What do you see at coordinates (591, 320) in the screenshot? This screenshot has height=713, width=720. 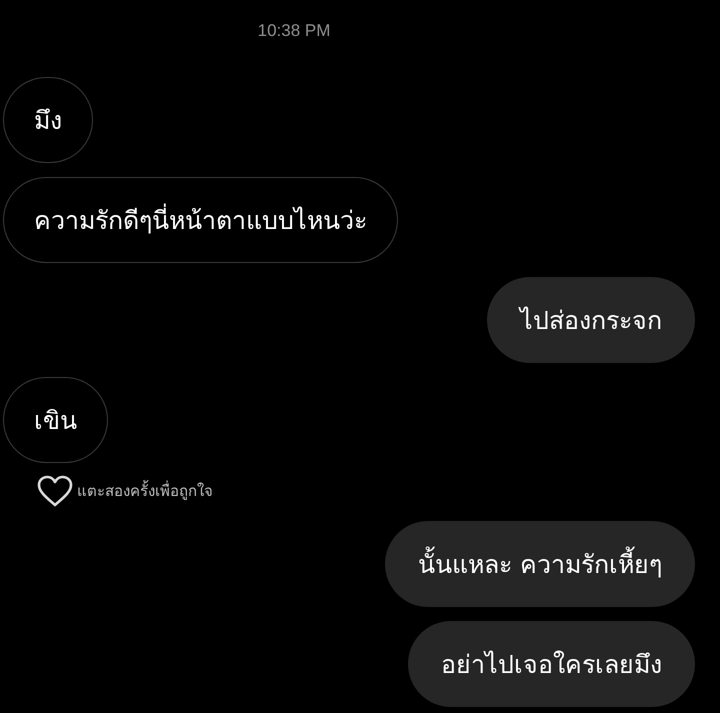 I see `sent-message-bubble: ไปส่องกระจก` at bounding box center [591, 320].